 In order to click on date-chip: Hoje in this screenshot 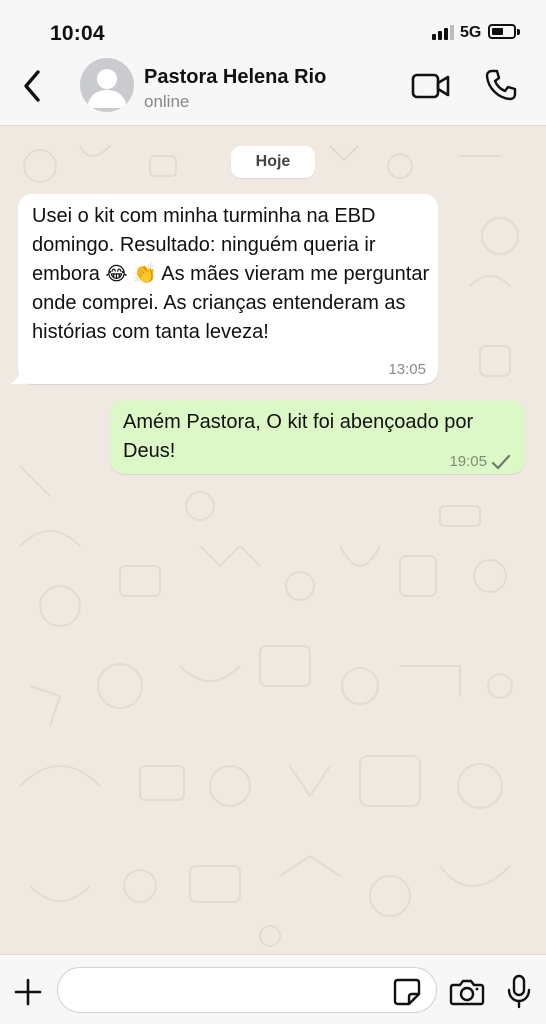, I will do `click(273, 162)`.